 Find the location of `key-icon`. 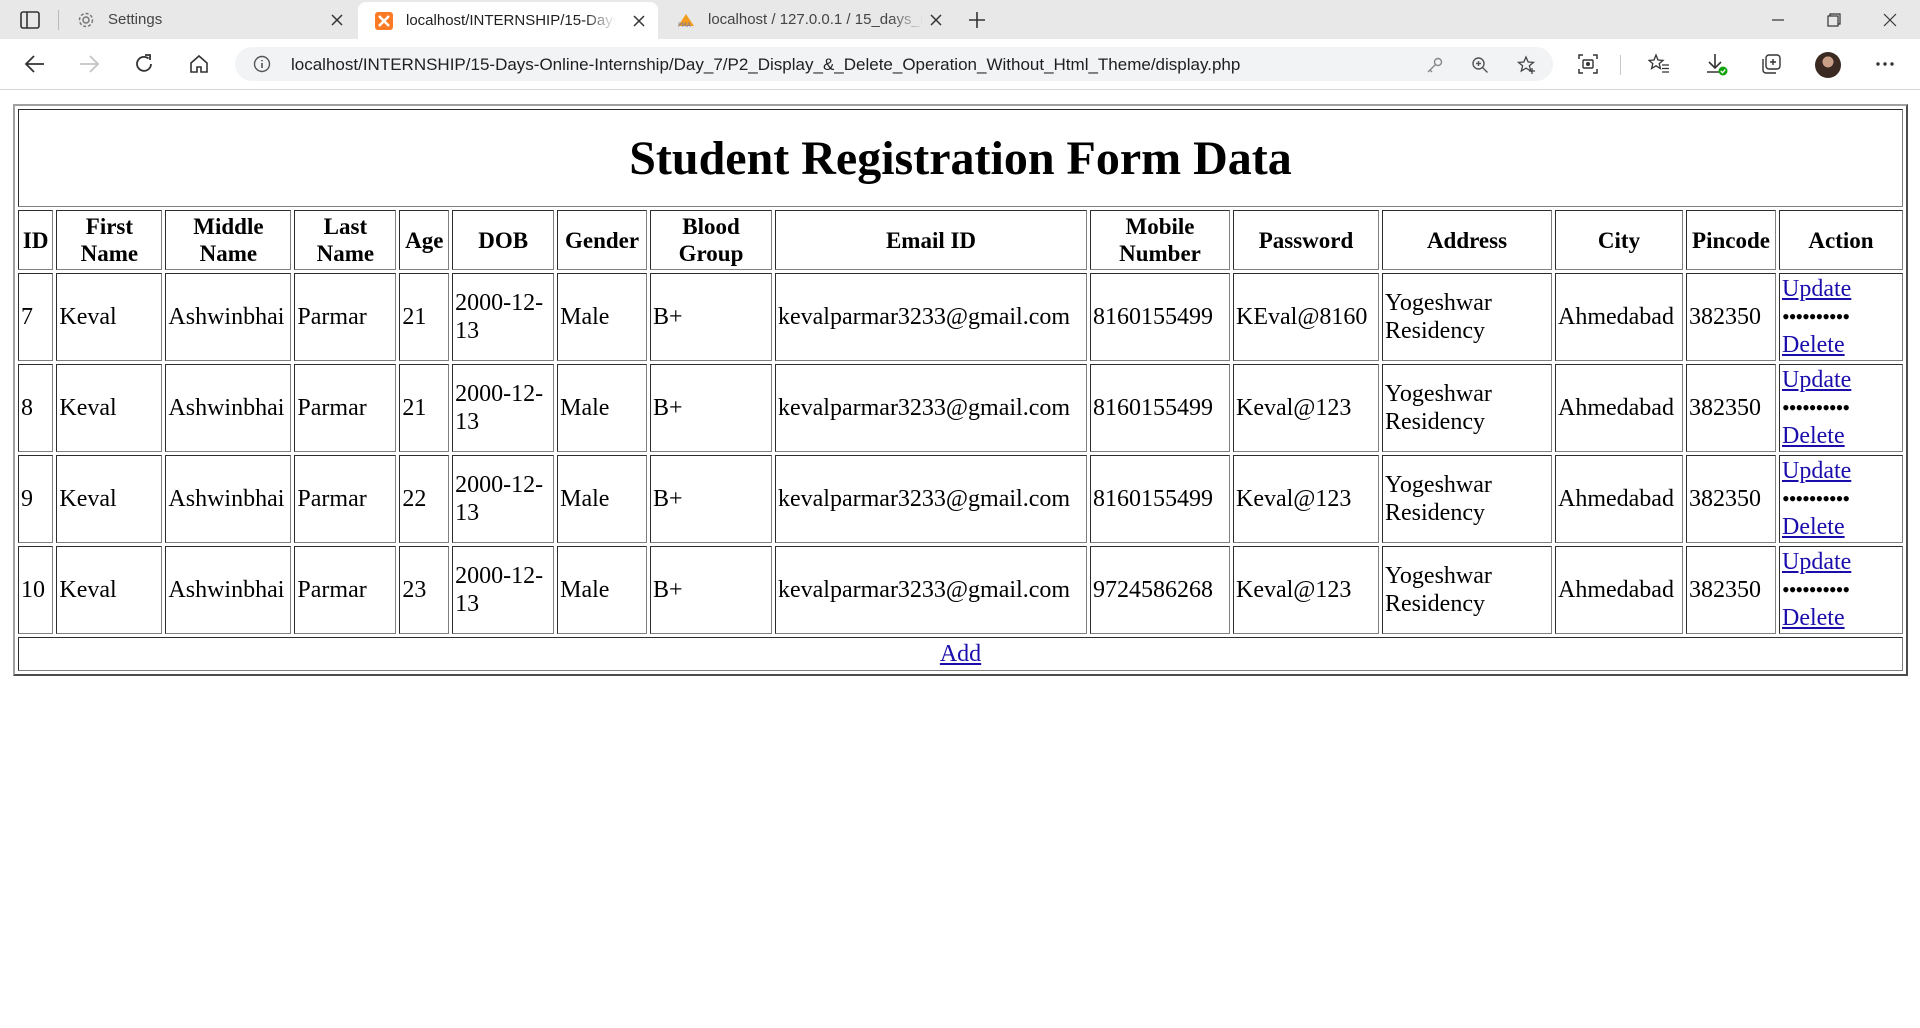

key-icon is located at coordinates (1435, 65).